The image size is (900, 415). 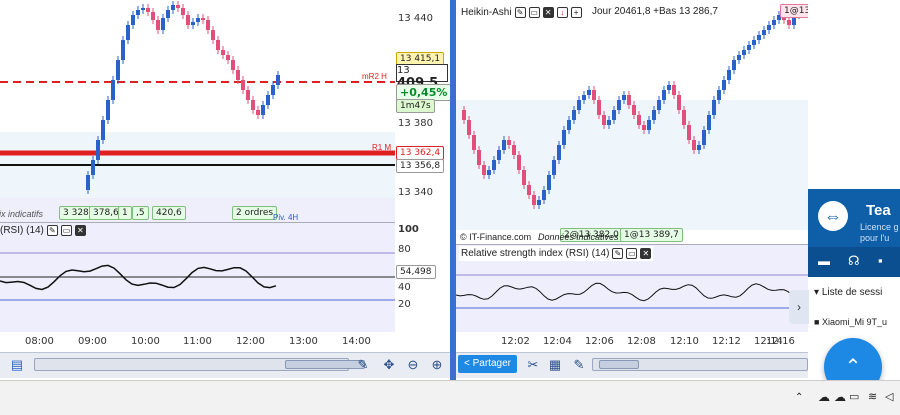 What do you see at coordinates (840, 397) in the screenshot?
I see `cloud-icon-2: ☁` at bounding box center [840, 397].